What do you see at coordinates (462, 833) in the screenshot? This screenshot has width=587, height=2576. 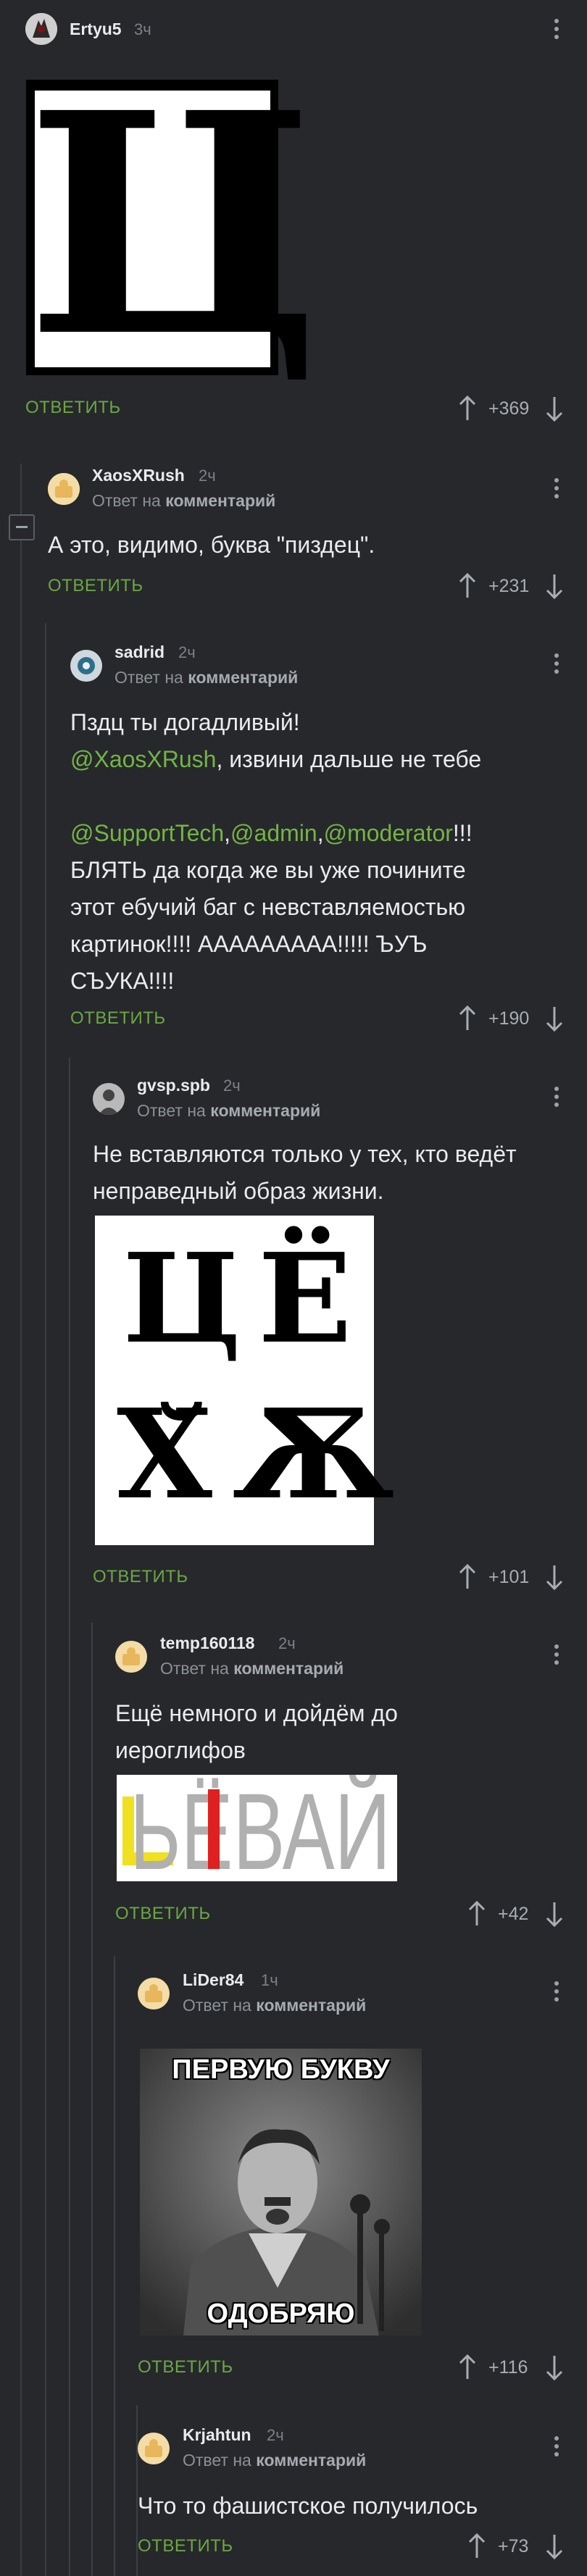 I see `body-text-span: !!!` at bounding box center [462, 833].